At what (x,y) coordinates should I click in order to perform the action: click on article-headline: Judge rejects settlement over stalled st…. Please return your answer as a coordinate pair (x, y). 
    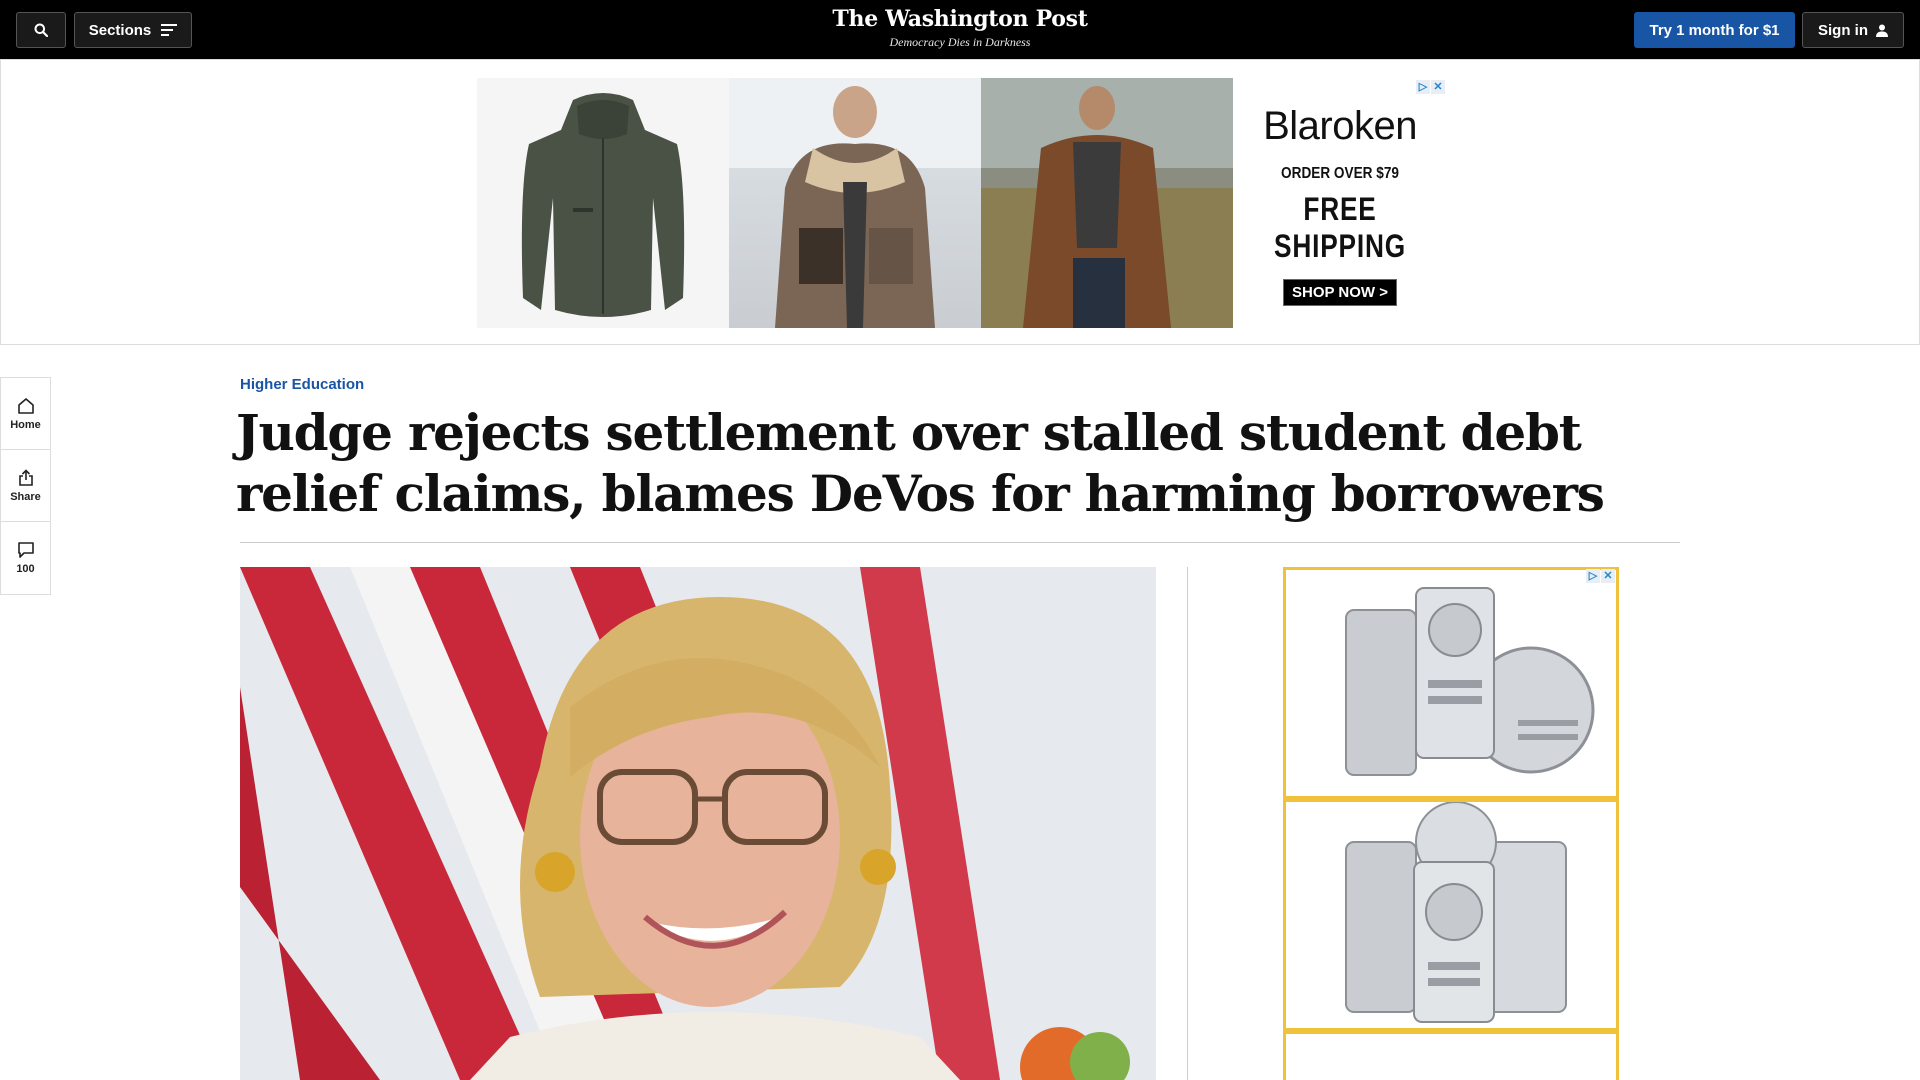
    Looking at the image, I should click on (920, 463).